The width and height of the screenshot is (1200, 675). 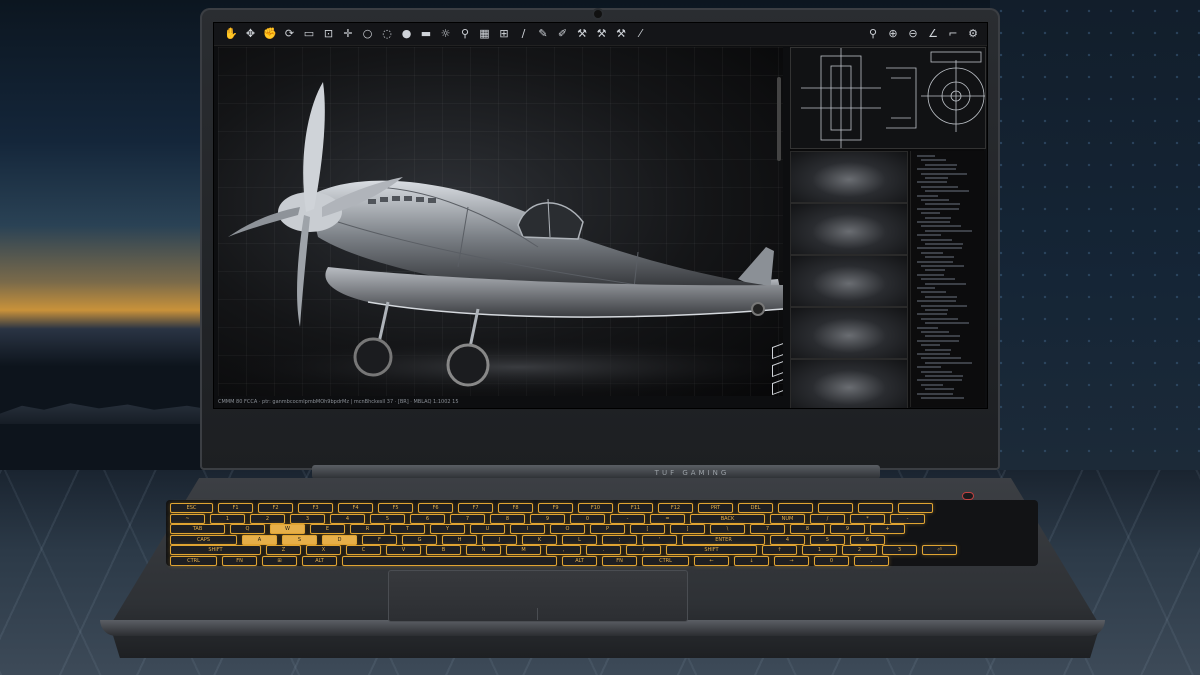 What do you see at coordinates (603, 550) in the screenshot?
I see `keyboard-key: .` at bounding box center [603, 550].